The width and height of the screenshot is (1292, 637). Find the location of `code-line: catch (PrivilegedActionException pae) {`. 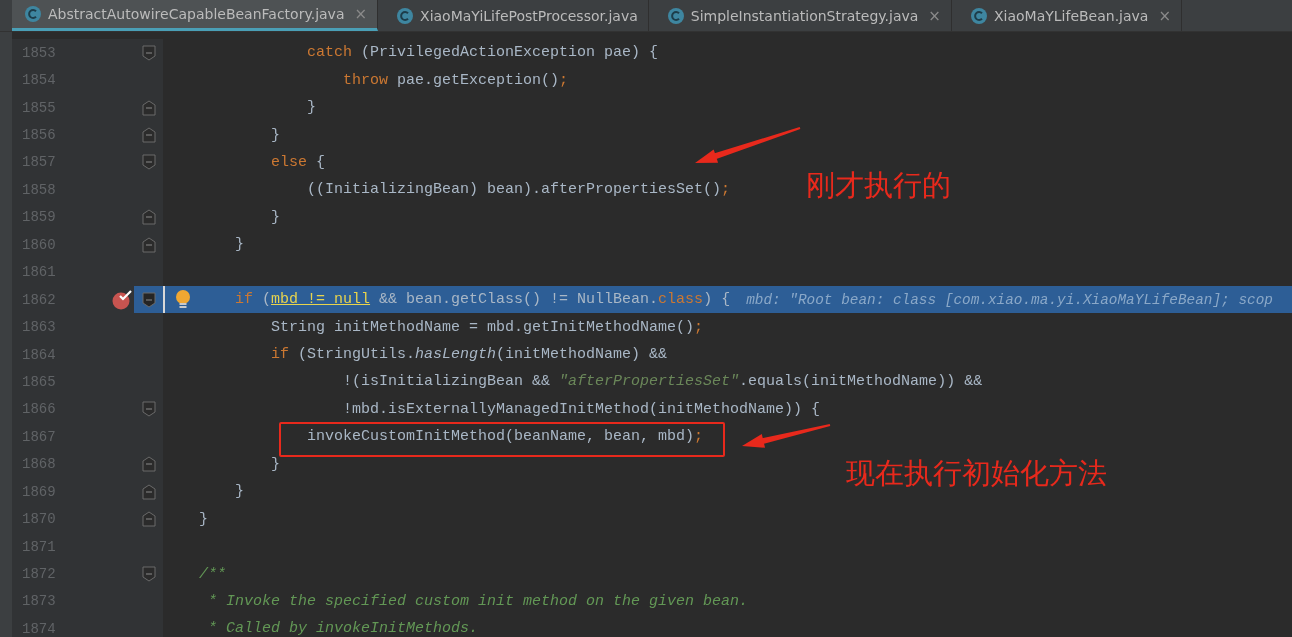

code-line: catch (PrivilegedActionException pae) { is located at coordinates (482, 53).